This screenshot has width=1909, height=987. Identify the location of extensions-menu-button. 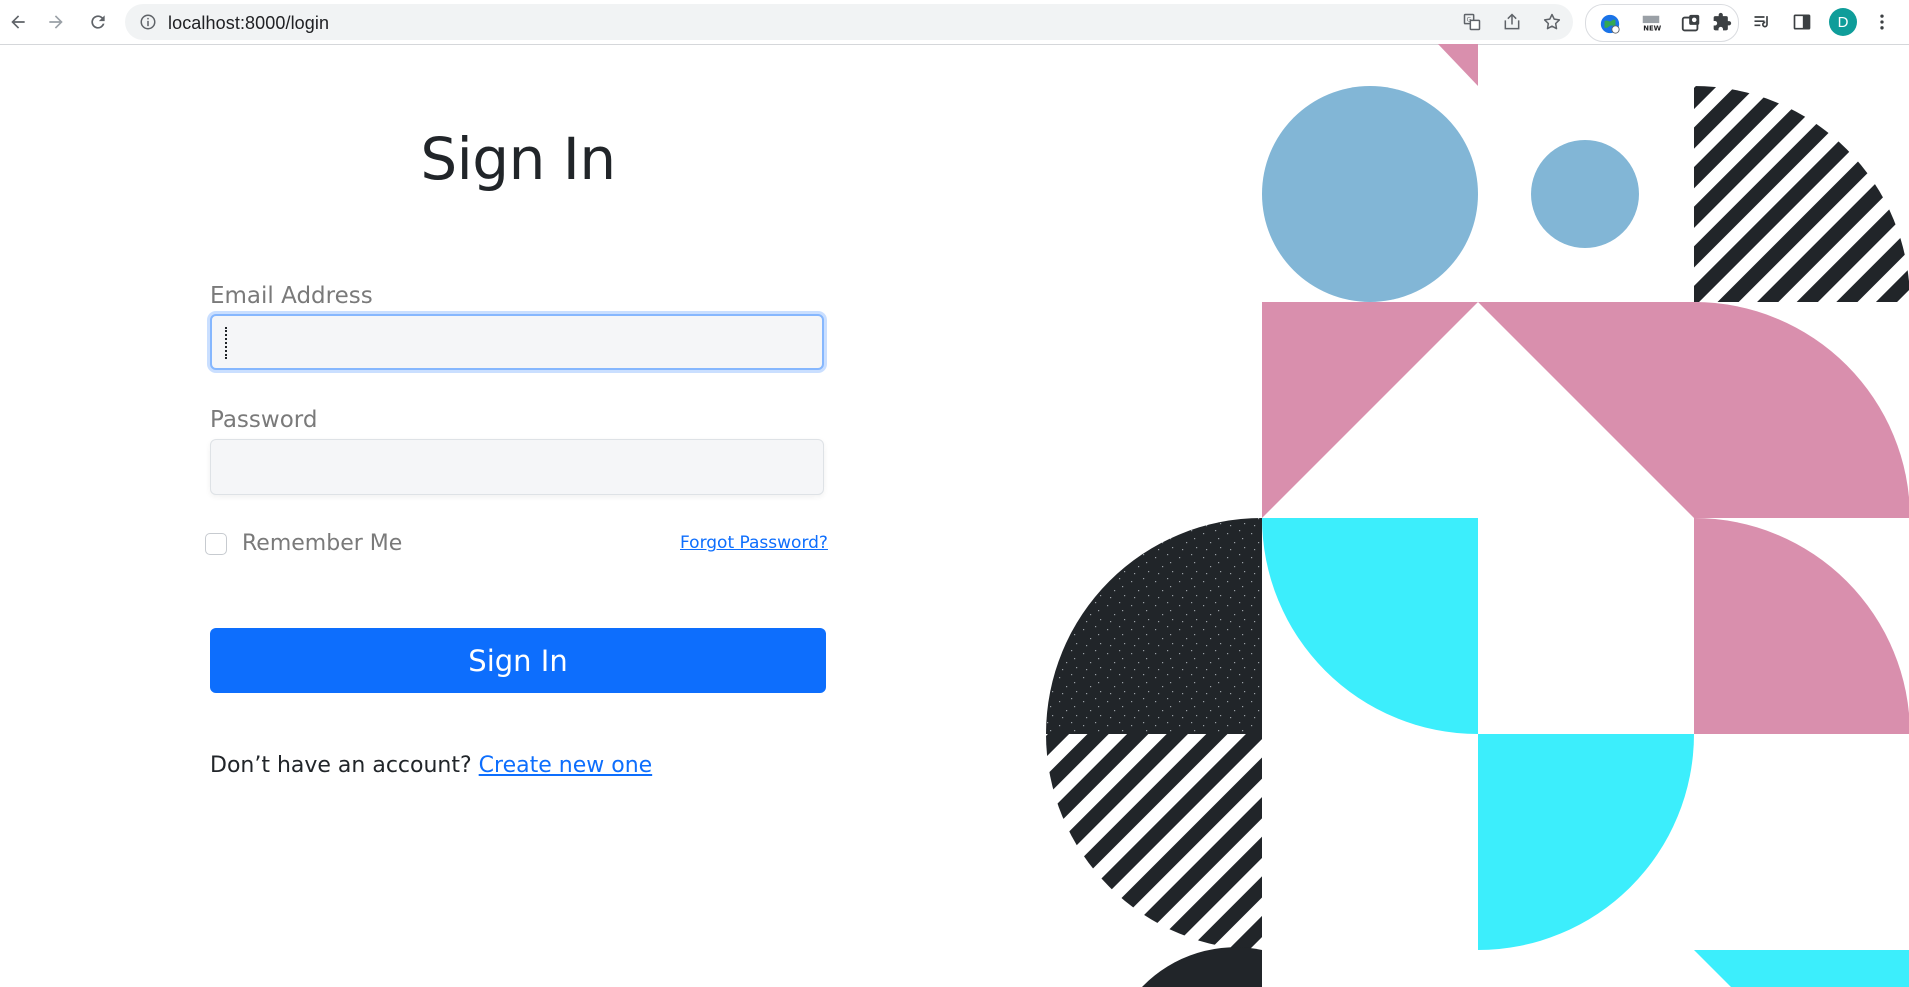
(1722, 22).